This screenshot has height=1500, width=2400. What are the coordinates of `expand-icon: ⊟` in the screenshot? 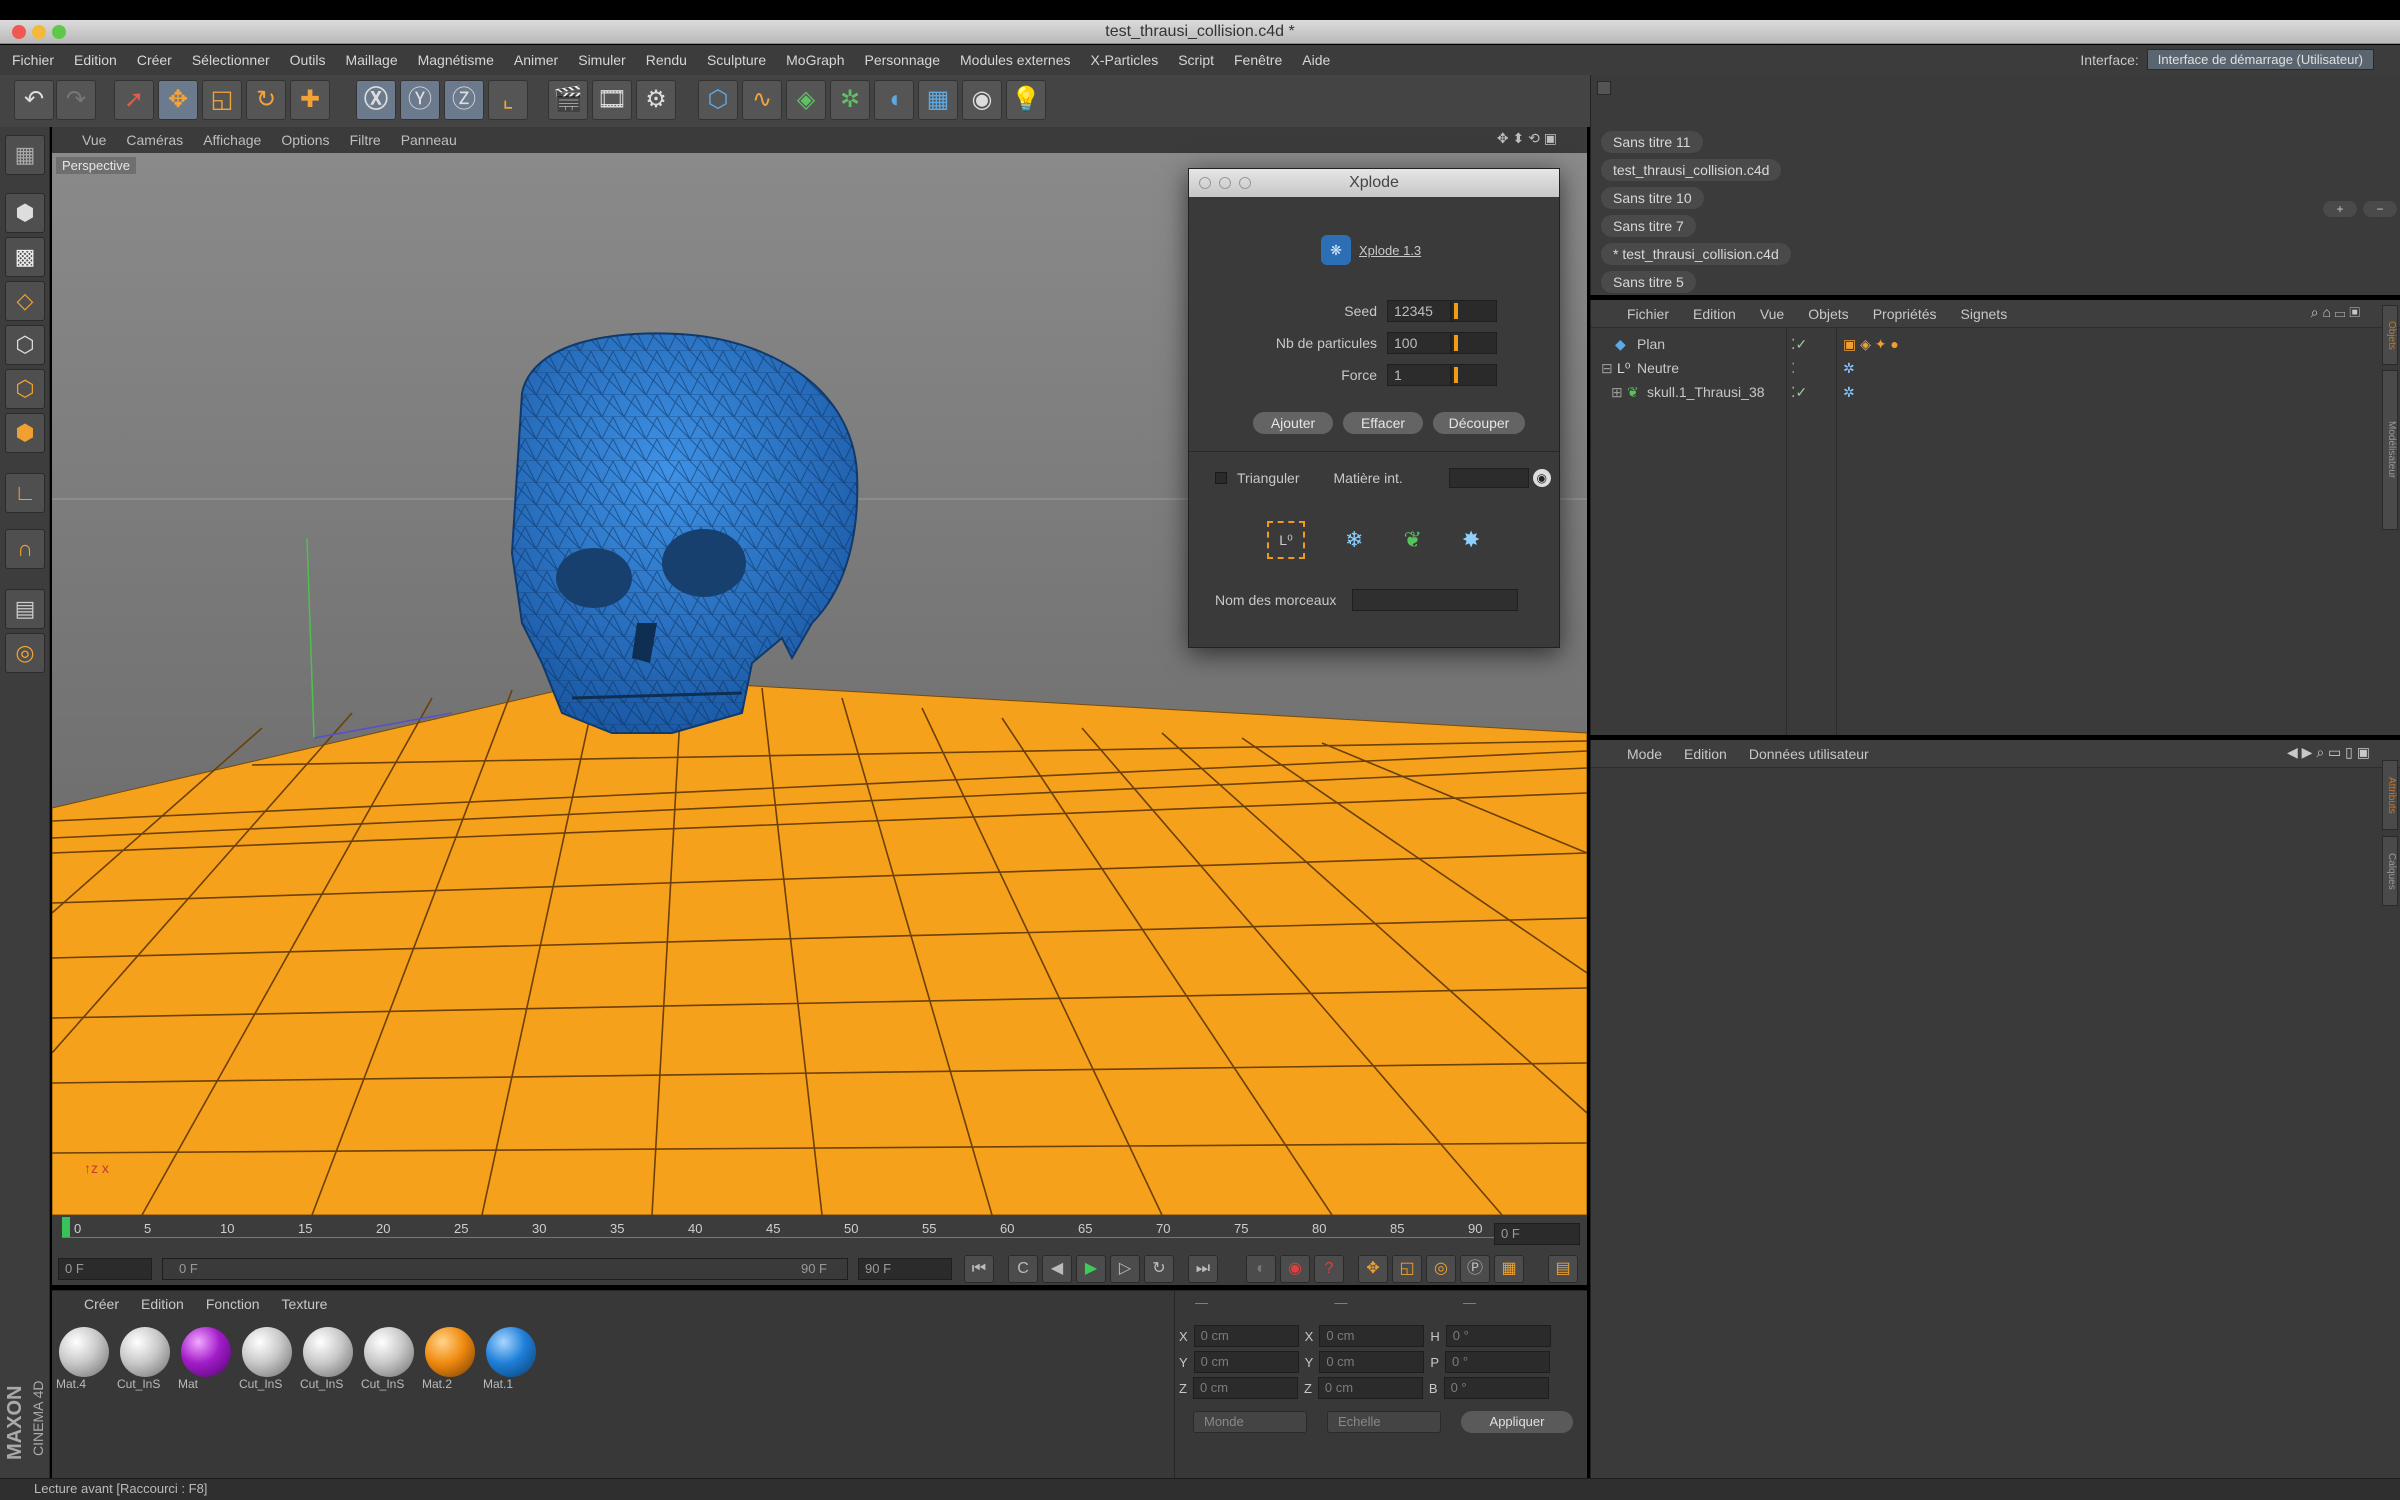 It's located at (1607, 368).